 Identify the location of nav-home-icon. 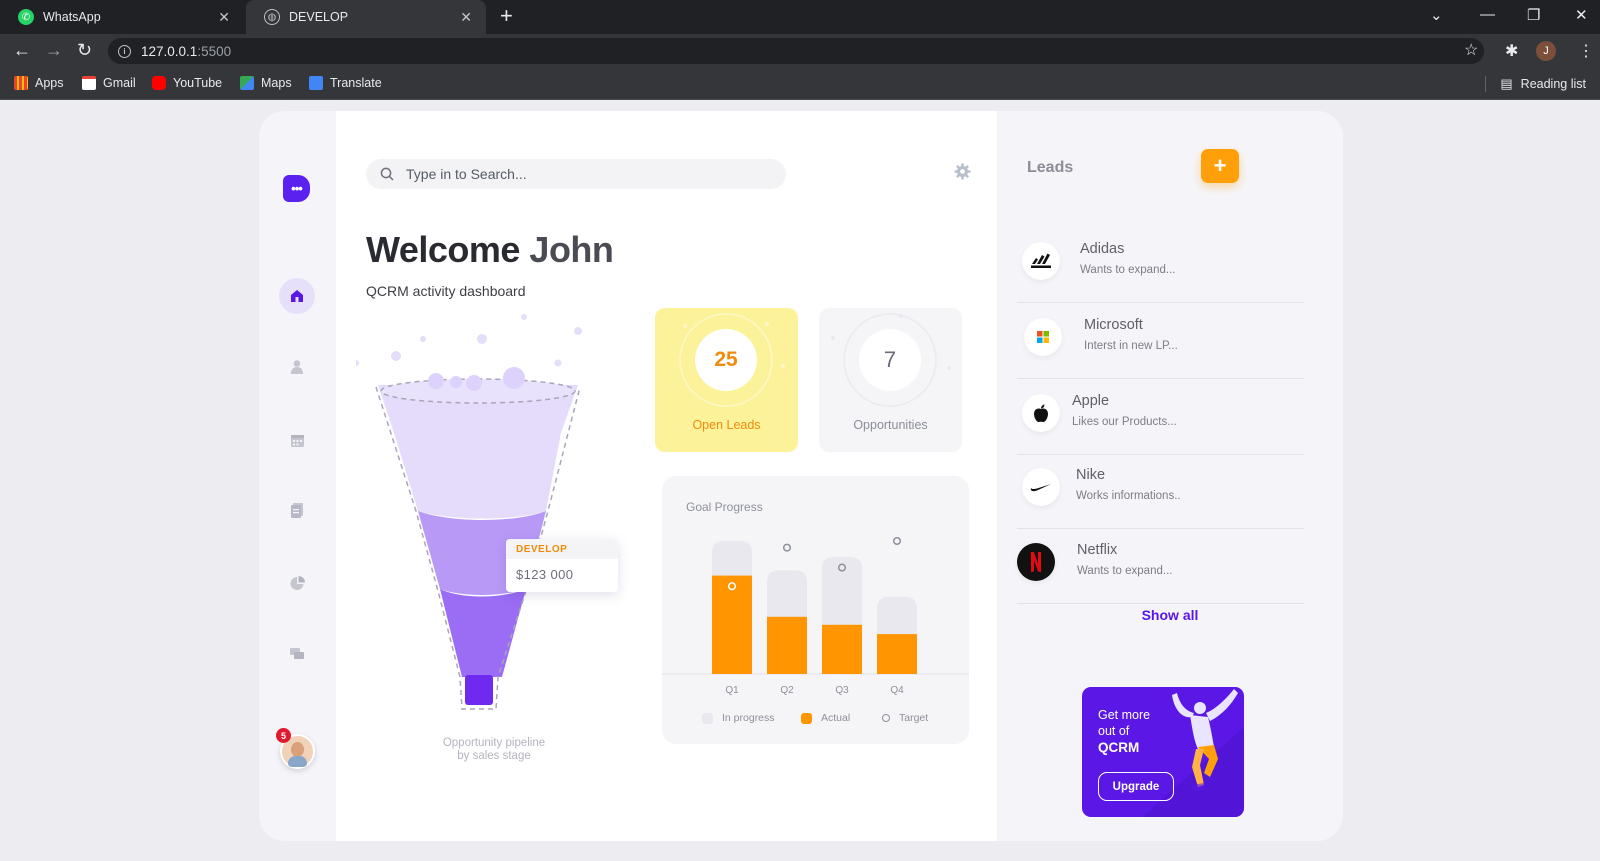
(297, 296).